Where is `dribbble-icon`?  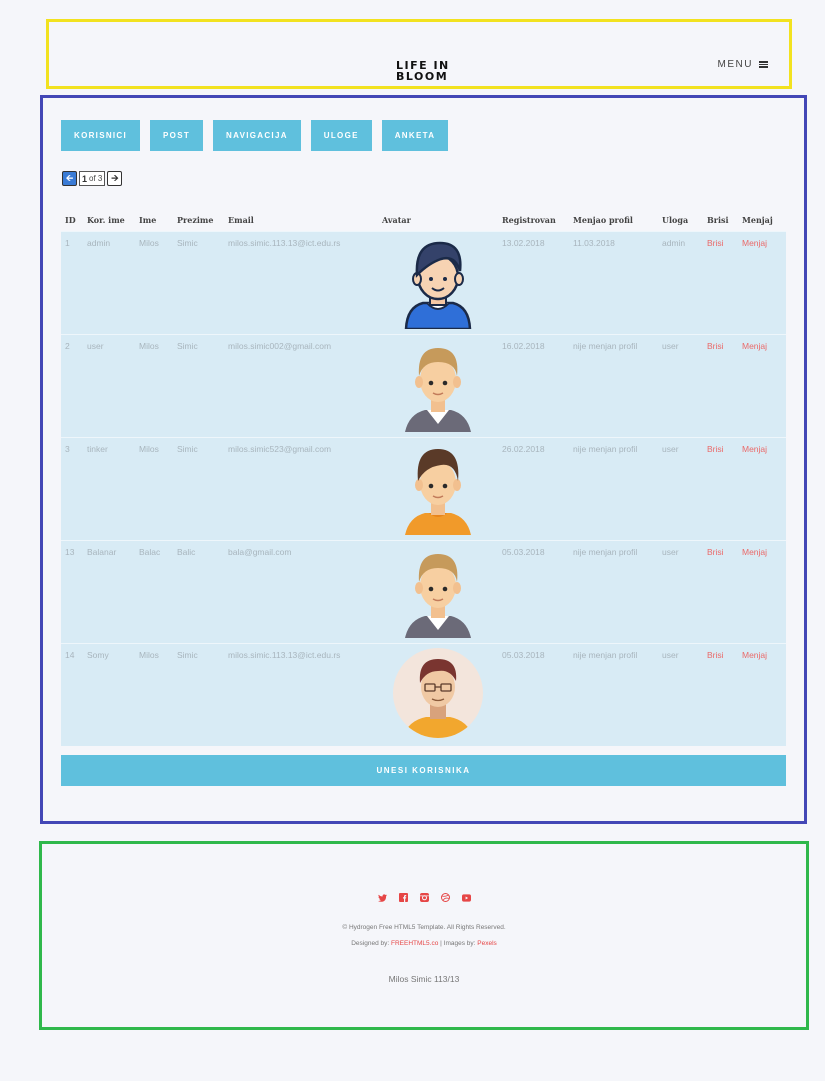 dribbble-icon is located at coordinates (445, 897).